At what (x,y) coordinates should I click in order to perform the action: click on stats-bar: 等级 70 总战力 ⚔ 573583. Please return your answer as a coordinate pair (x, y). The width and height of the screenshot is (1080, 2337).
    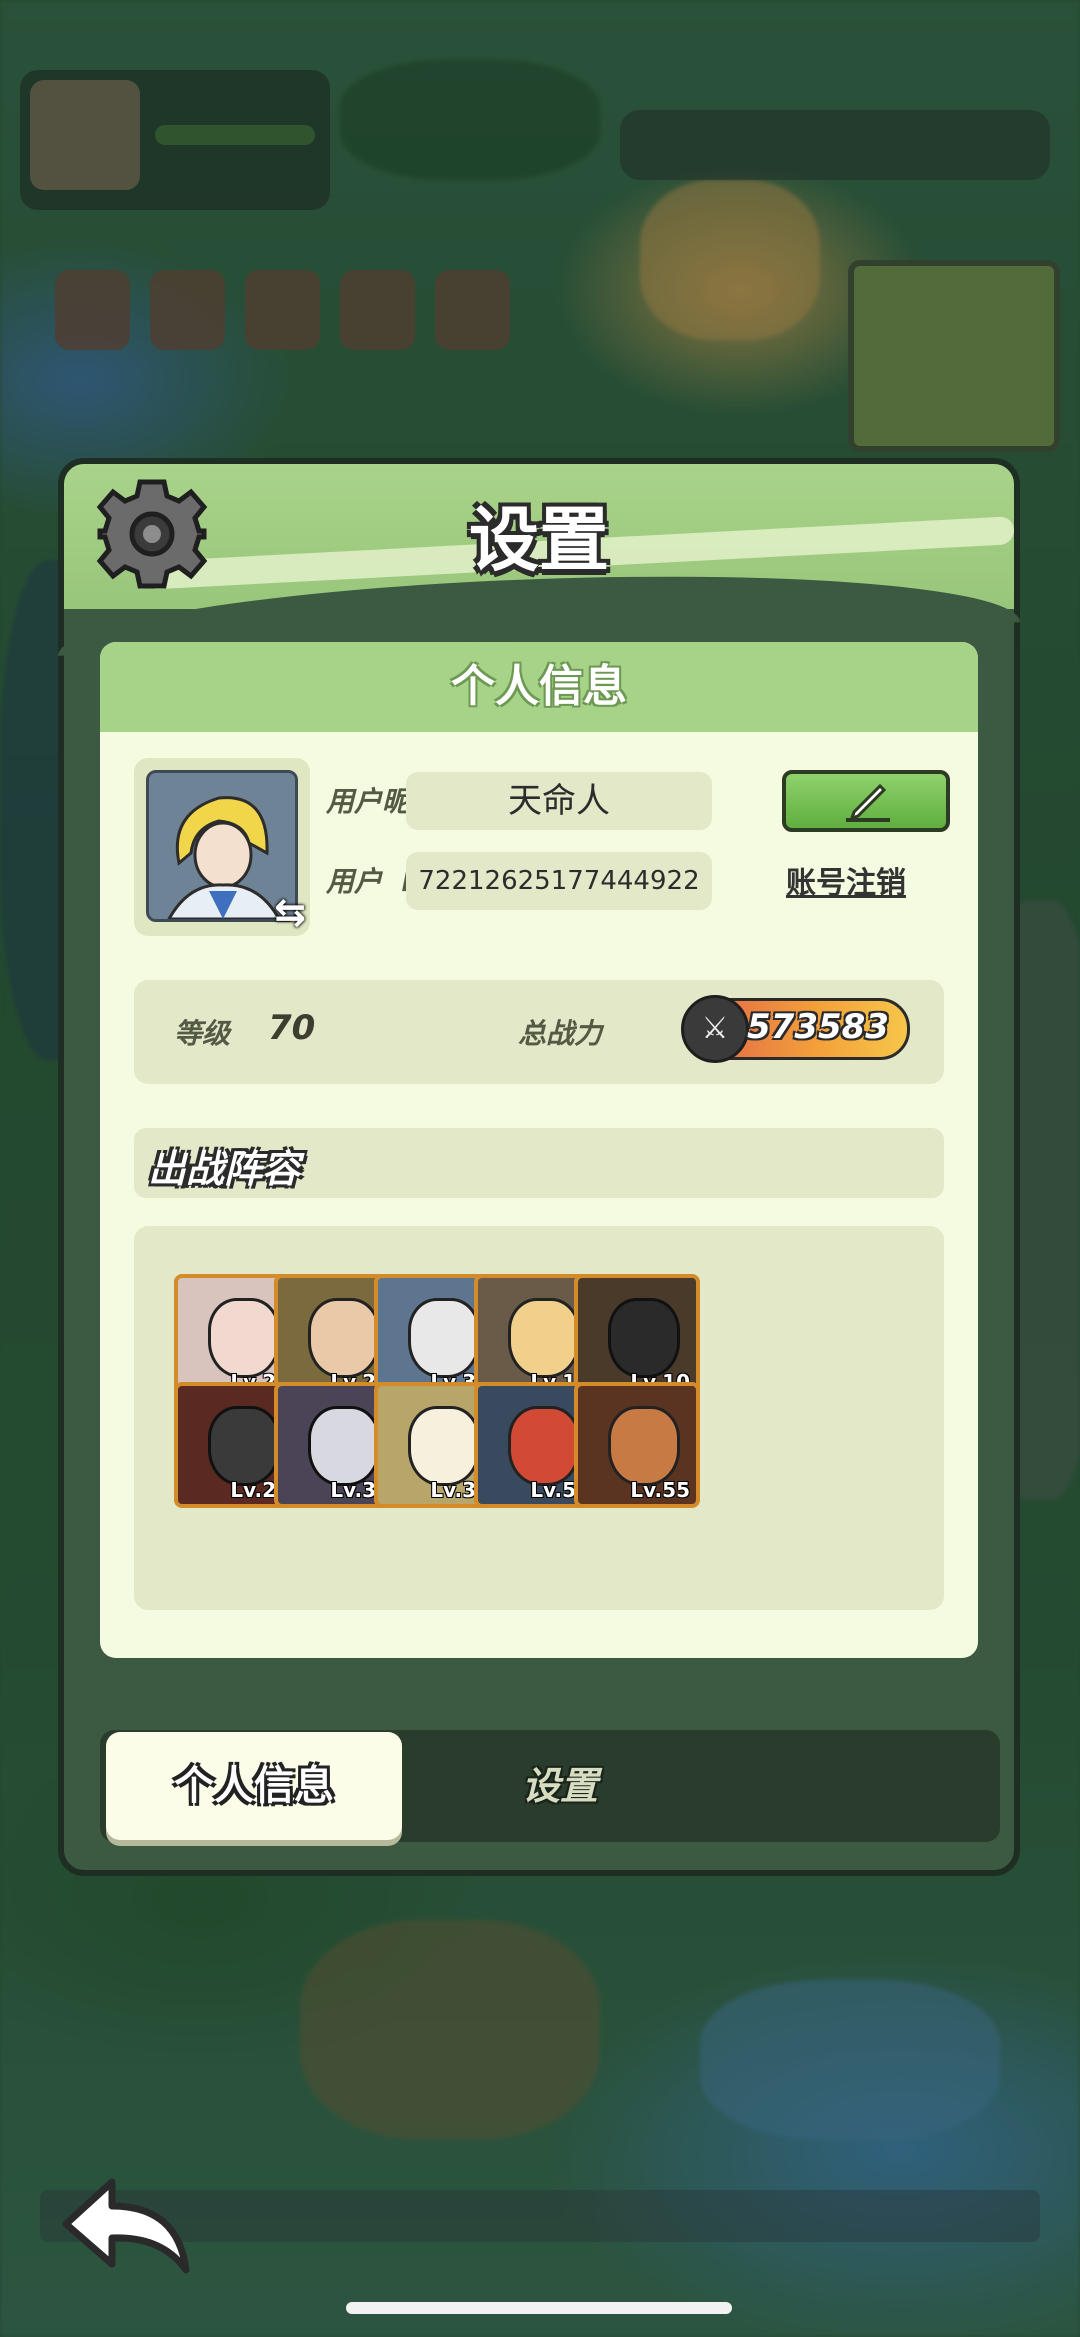
    Looking at the image, I should click on (539, 1032).